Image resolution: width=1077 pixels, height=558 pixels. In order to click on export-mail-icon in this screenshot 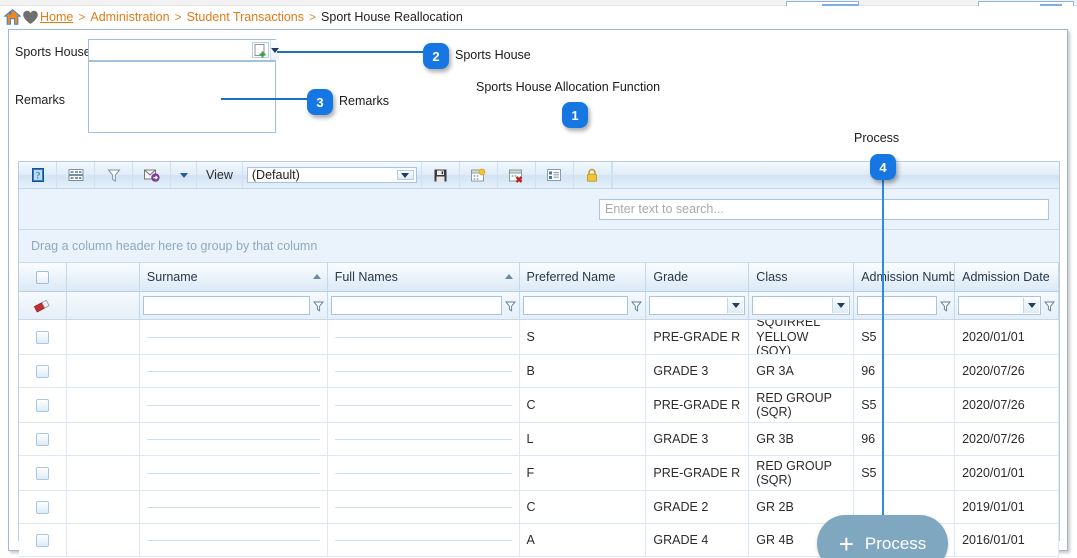, I will do `click(152, 175)`.